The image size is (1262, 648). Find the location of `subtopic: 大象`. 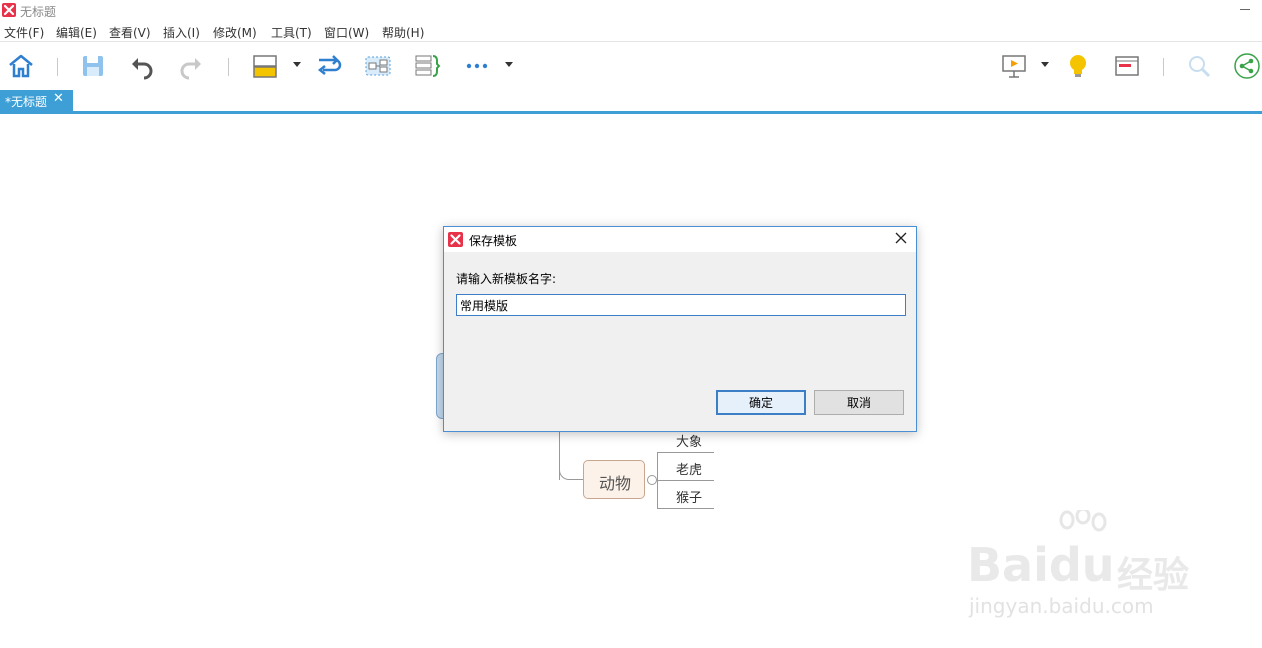

subtopic: 大象 is located at coordinates (689, 440).